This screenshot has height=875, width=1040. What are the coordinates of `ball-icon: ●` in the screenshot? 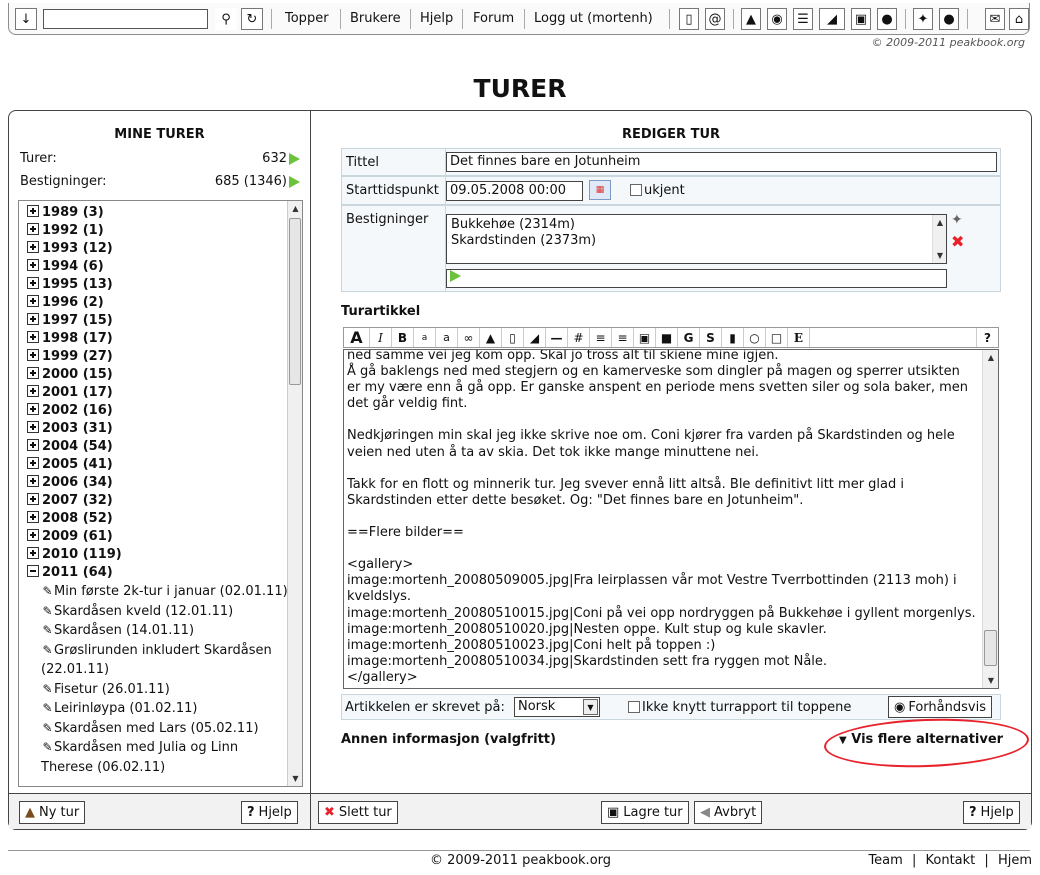 It's located at (949, 19).